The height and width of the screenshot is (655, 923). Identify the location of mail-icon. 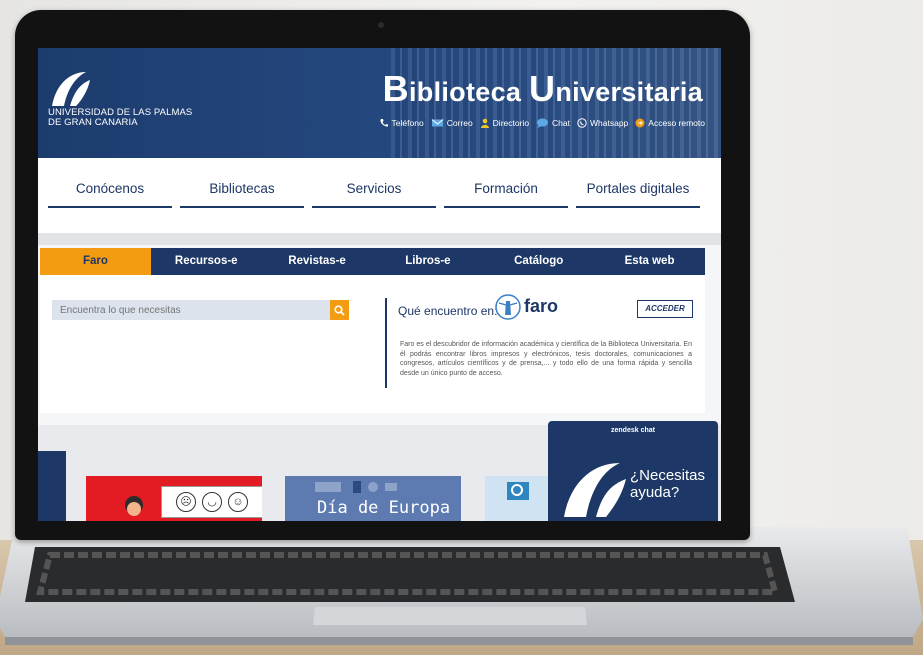
(437, 123).